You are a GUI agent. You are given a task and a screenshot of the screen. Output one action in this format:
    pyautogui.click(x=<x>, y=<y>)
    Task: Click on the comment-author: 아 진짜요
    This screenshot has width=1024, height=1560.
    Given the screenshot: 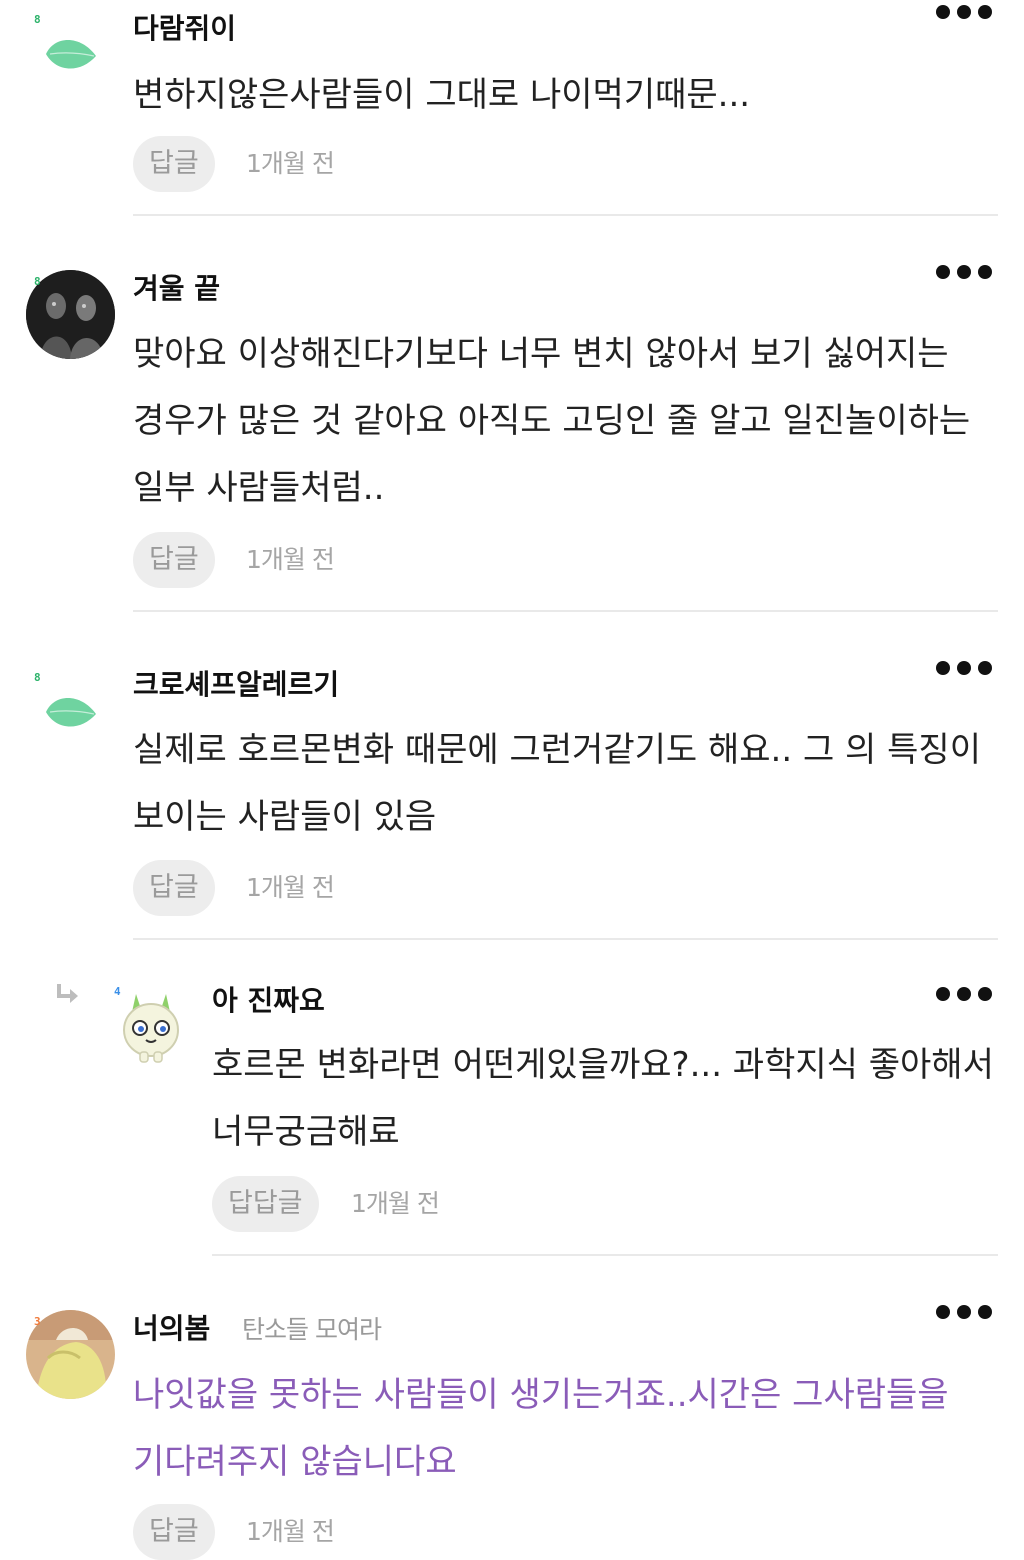 What is the action you would take?
    pyautogui.click(x=268, y=1001)
    